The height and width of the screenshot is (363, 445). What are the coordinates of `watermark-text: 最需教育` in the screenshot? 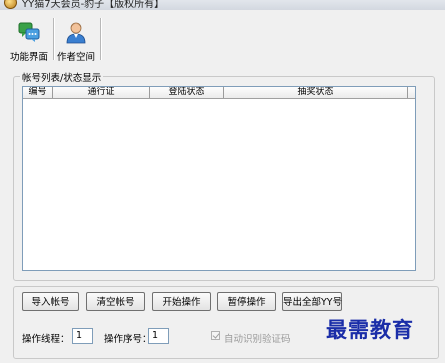 It's located at (370, 329).